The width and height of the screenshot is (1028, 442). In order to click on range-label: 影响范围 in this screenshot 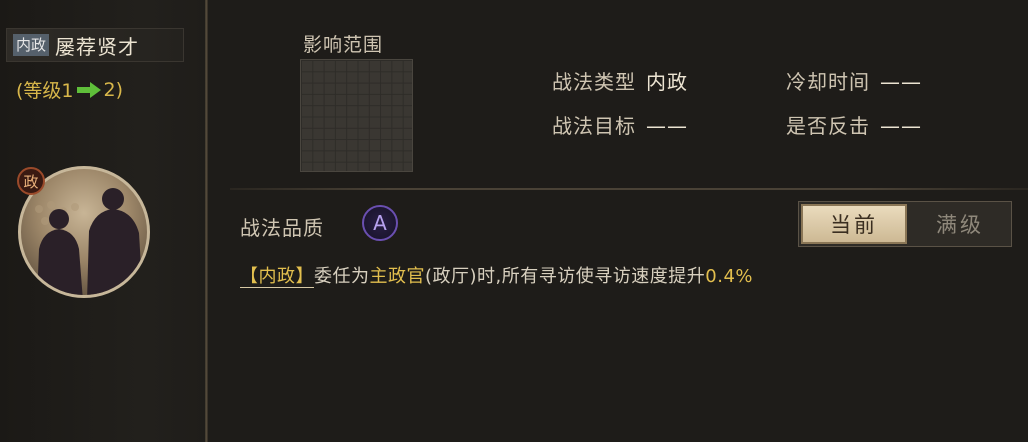, I will do `click(343, 45)`.